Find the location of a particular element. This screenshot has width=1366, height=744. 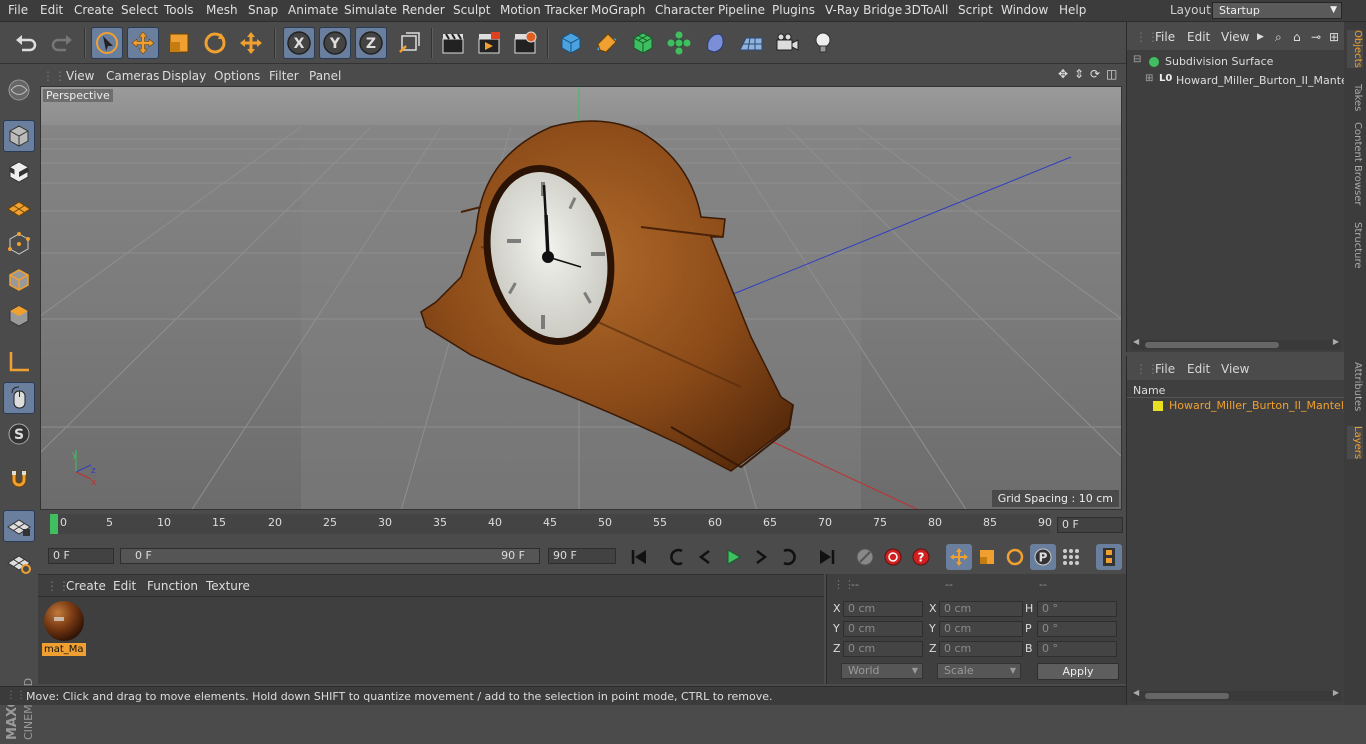

floor-button is located at coordinates (751, 43).